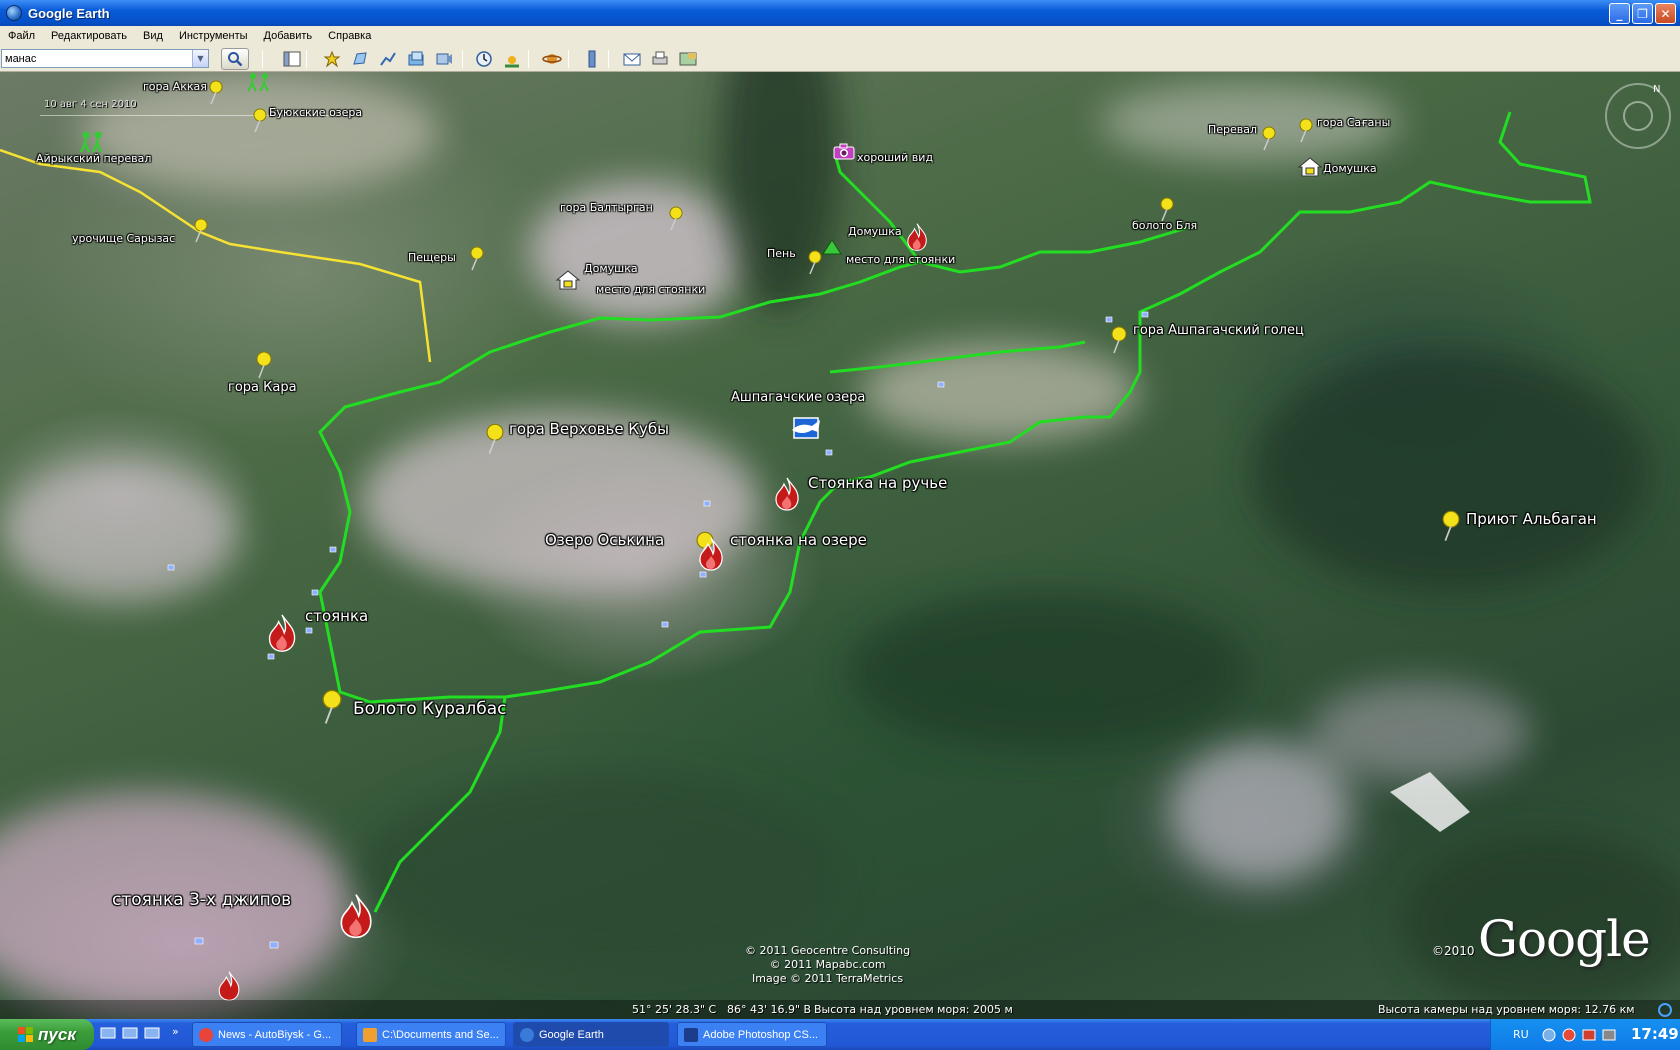 This screenshot has width=1680, height=1050. I want to click on label-domushka-2: Домушка, so click(875, 231).